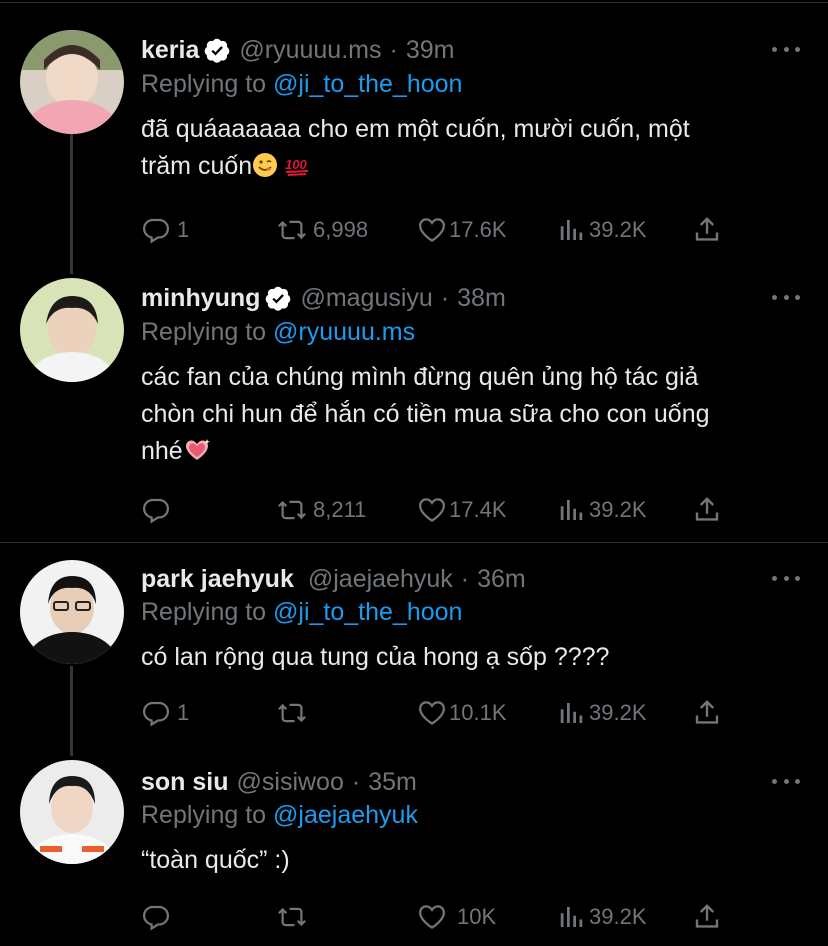 The width and height of the screenshot is (828, 946). Describe the element at coordinates (197, 455) in the screenshot. I see `sparkling-heart-icon` at that location.